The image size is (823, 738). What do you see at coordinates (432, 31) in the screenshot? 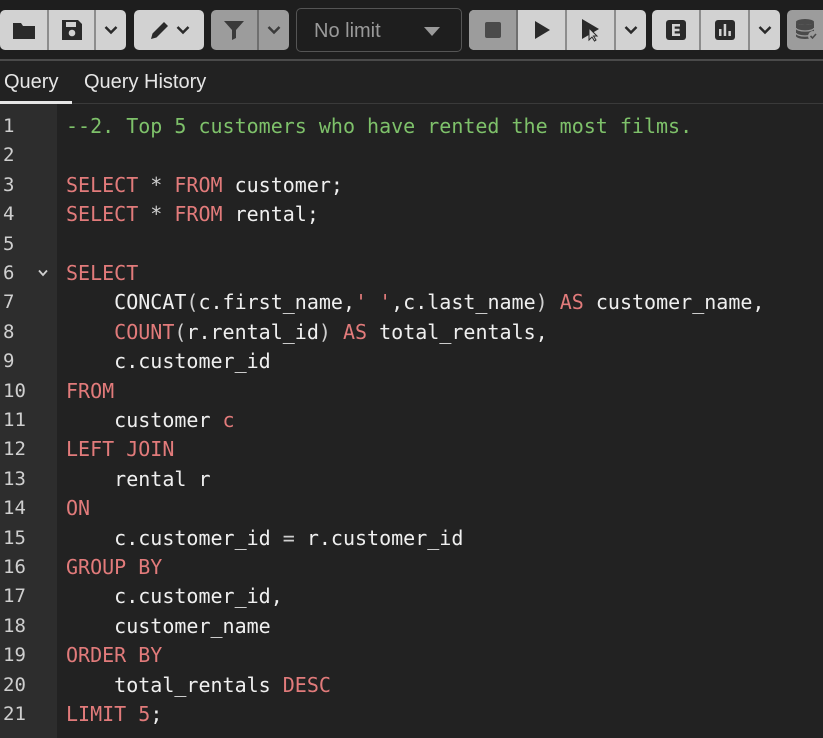
I see `caret-down-icon` at bounding box center [432, 31].